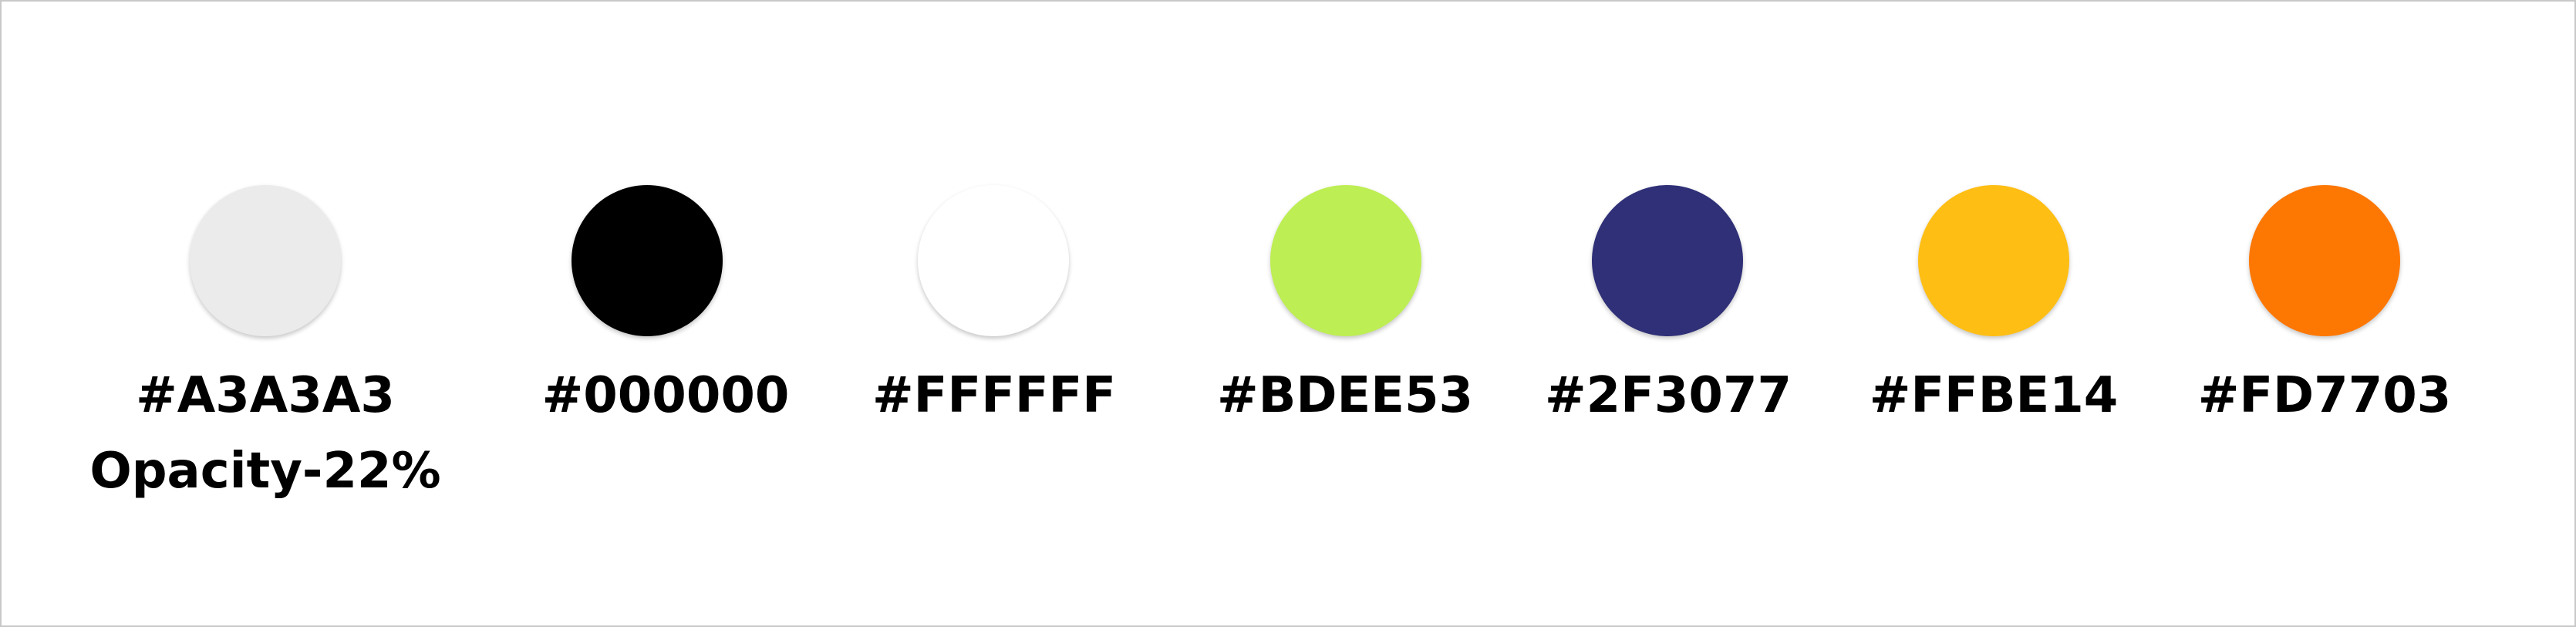 This screenshot has width=2576, height=627. I want to click on swatch-circle-a3a3a3, so click(265, 260).